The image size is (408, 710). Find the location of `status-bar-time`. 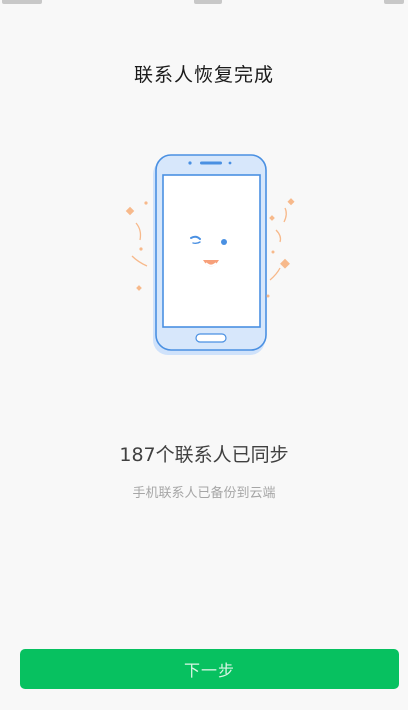

status-bar-time is located at coordinates (208, 2).